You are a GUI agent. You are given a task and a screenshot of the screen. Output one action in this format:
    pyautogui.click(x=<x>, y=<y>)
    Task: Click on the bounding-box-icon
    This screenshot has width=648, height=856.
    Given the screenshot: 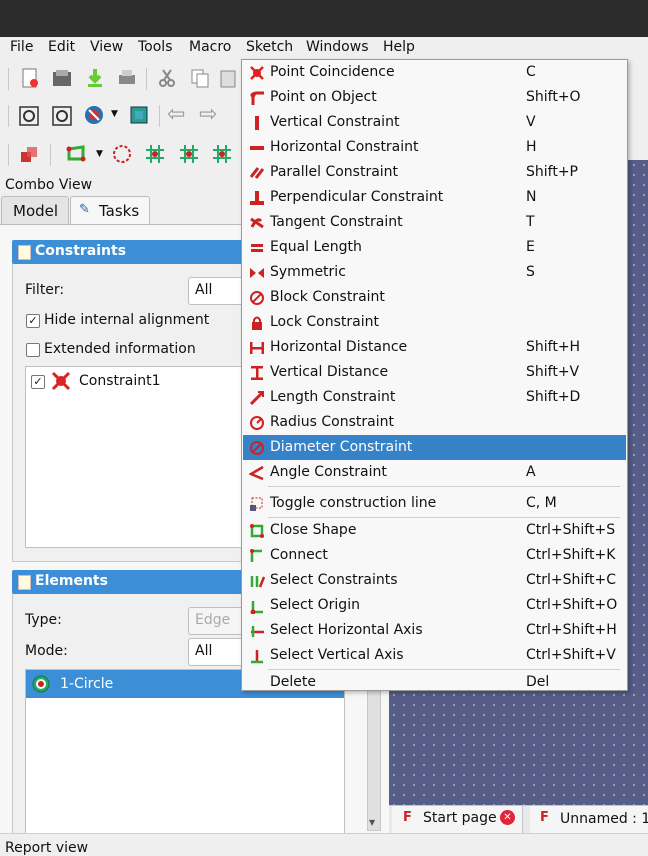 What is the action you would take?
    pyautogui.click(x=139, y=115)
    